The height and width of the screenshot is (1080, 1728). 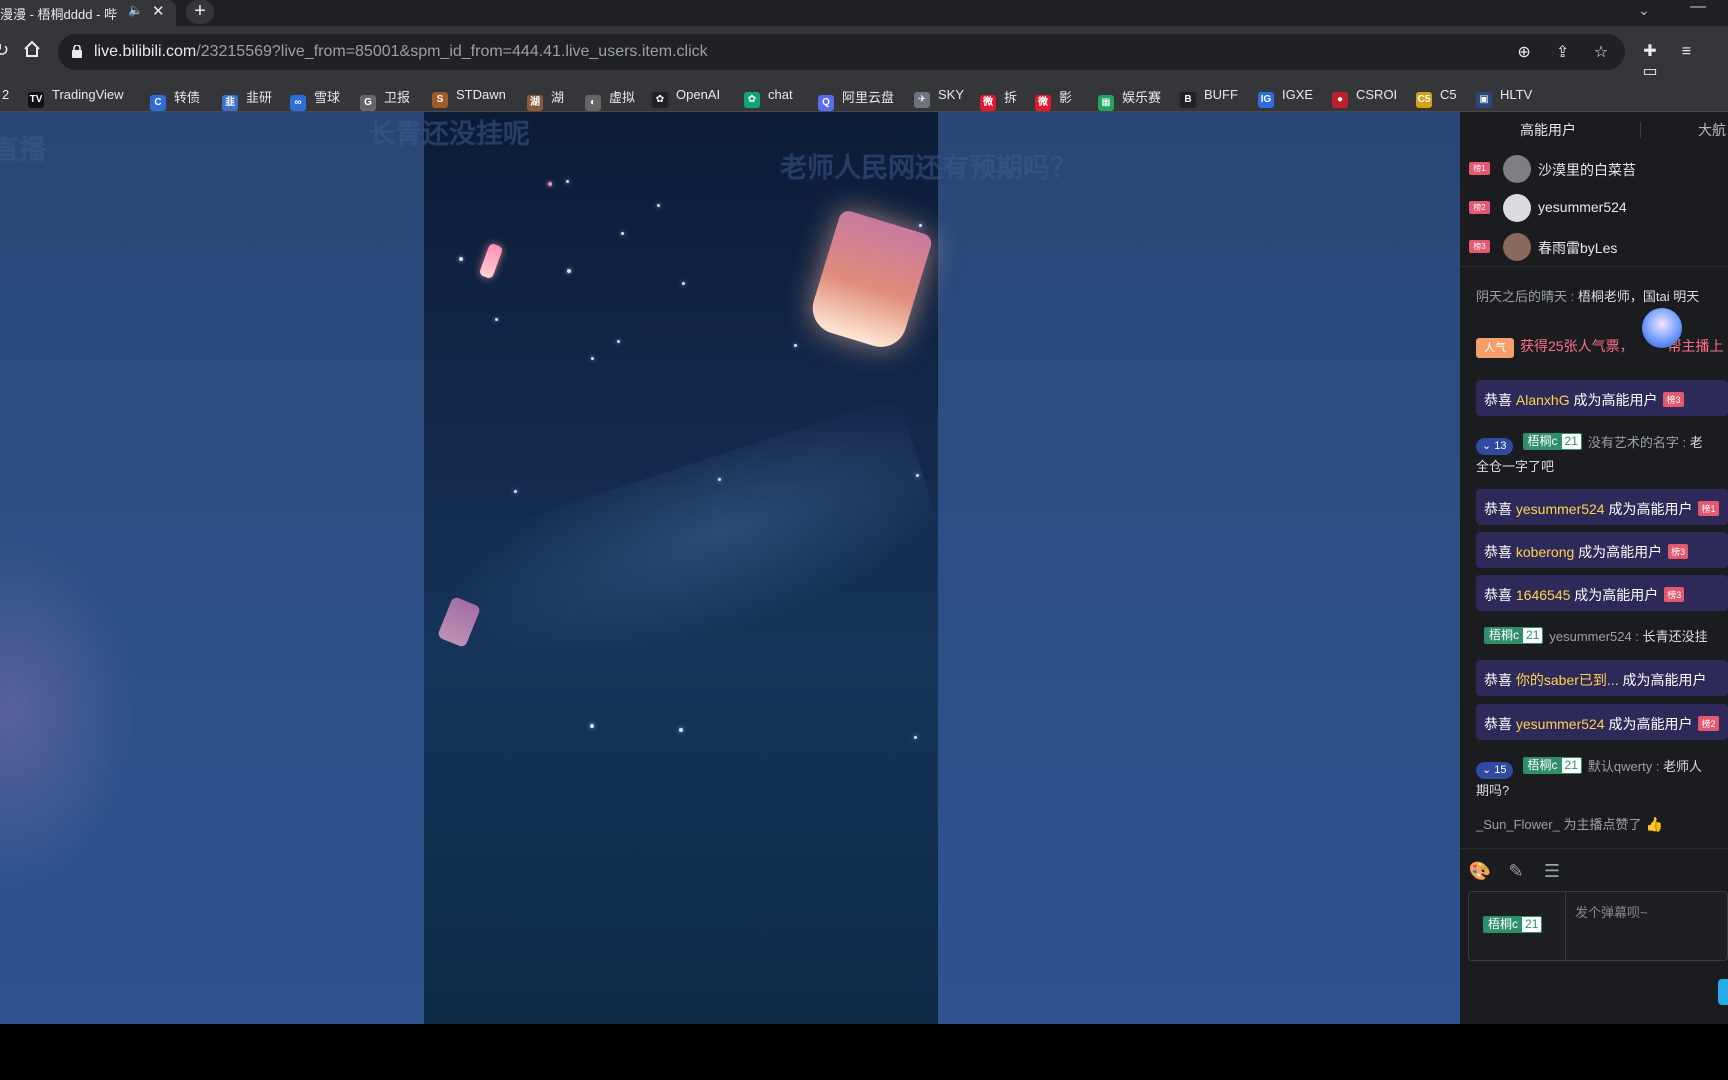 I want to click on browser-tab-active: 漫漫 - 梧桐dddd - 哔 🔈 ✕, so click(x=88, y=13).